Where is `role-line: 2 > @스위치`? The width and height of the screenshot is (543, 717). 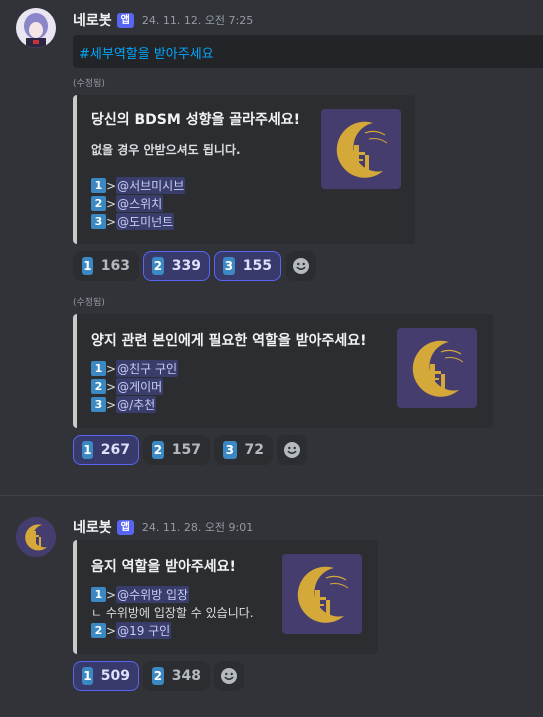 role-line: 2 > @스위치 is located at coordinates (127, 203).